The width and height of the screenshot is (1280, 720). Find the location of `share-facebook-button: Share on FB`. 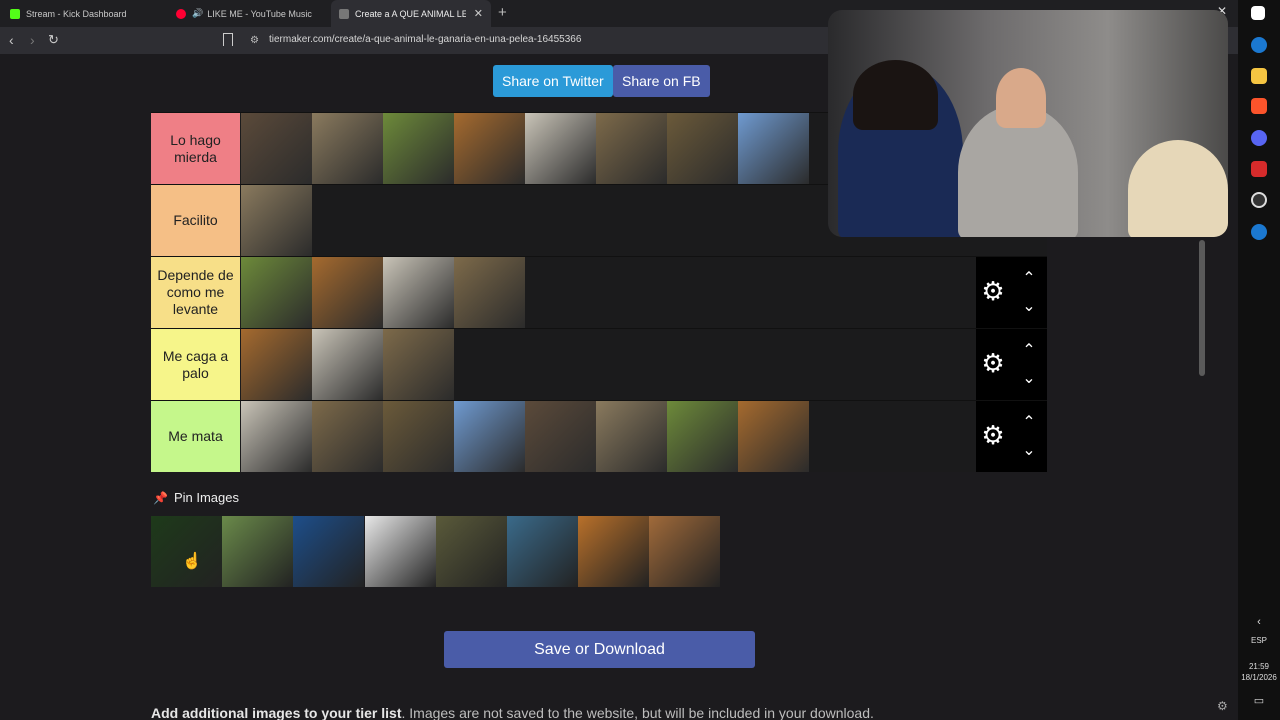

share-facebook-button: Share on FB is located at coordinates (661, 81).